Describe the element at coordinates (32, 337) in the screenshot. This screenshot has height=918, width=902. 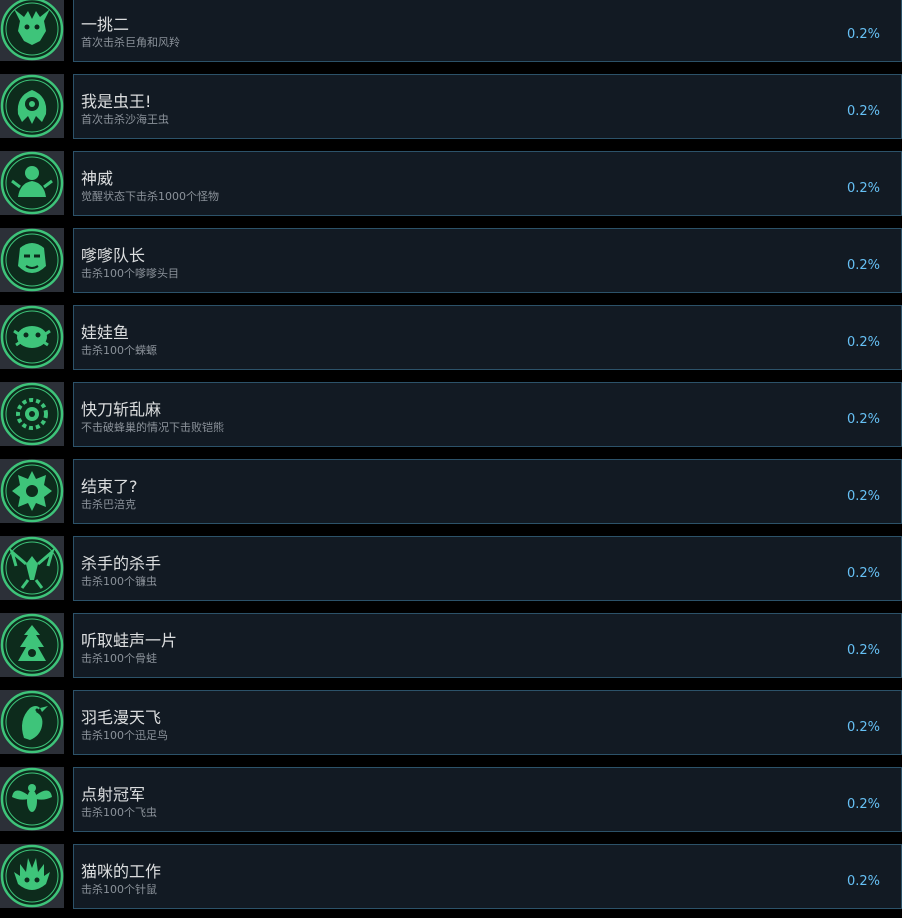
I see `salamander-emblem-icon` at that location.